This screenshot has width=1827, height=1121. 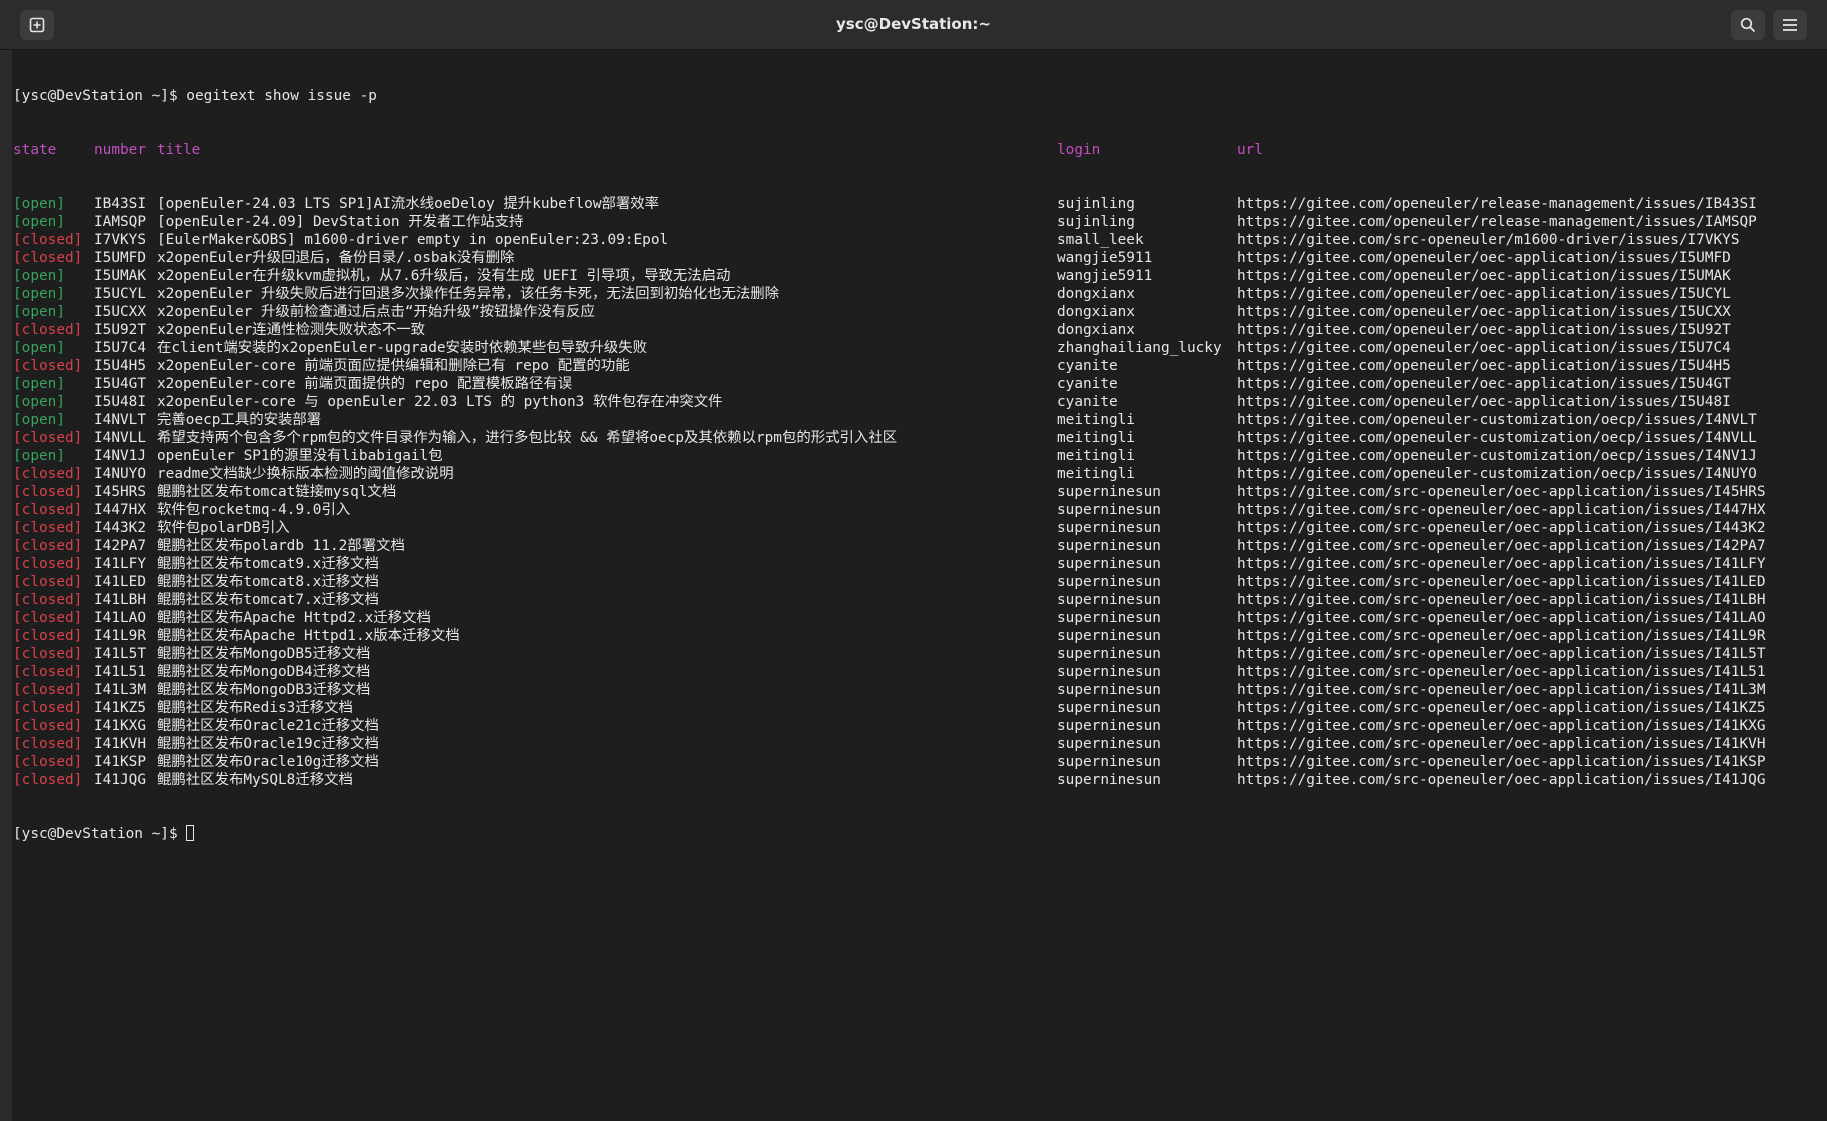 I want to click on issue-number: I4NUYO, so click(x=120, y=474).